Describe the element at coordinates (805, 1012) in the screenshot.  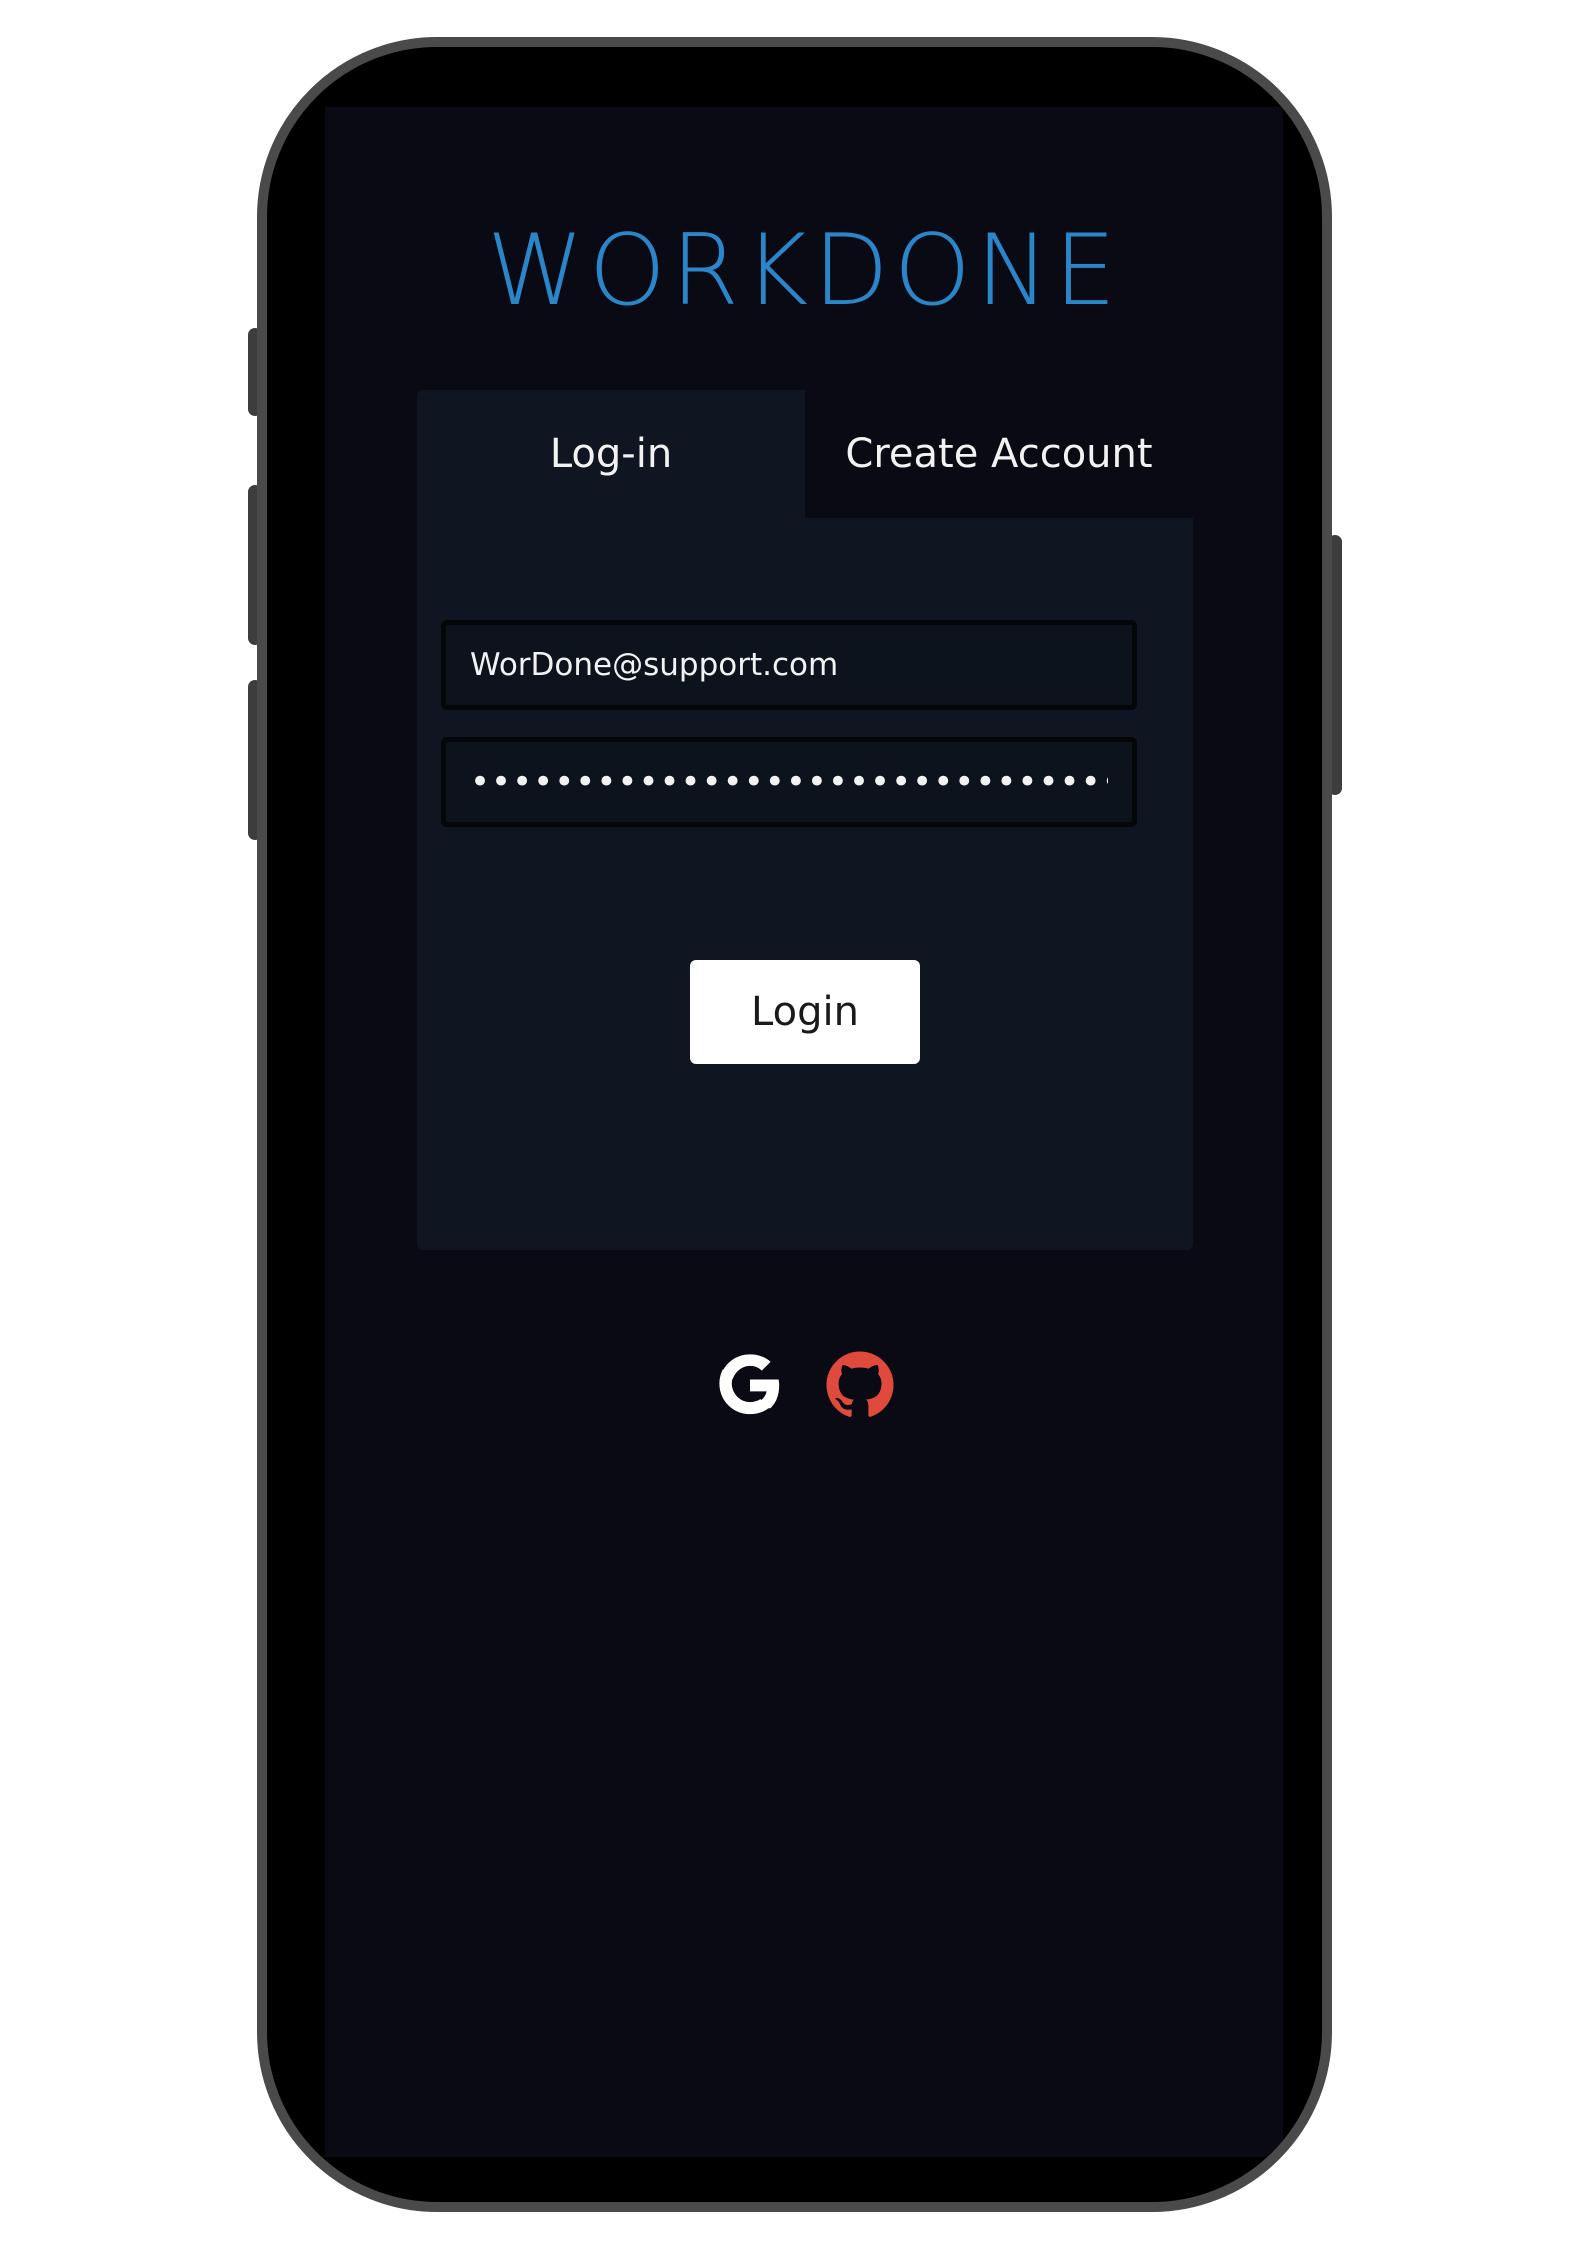
I see `login-button: Login` at that location.